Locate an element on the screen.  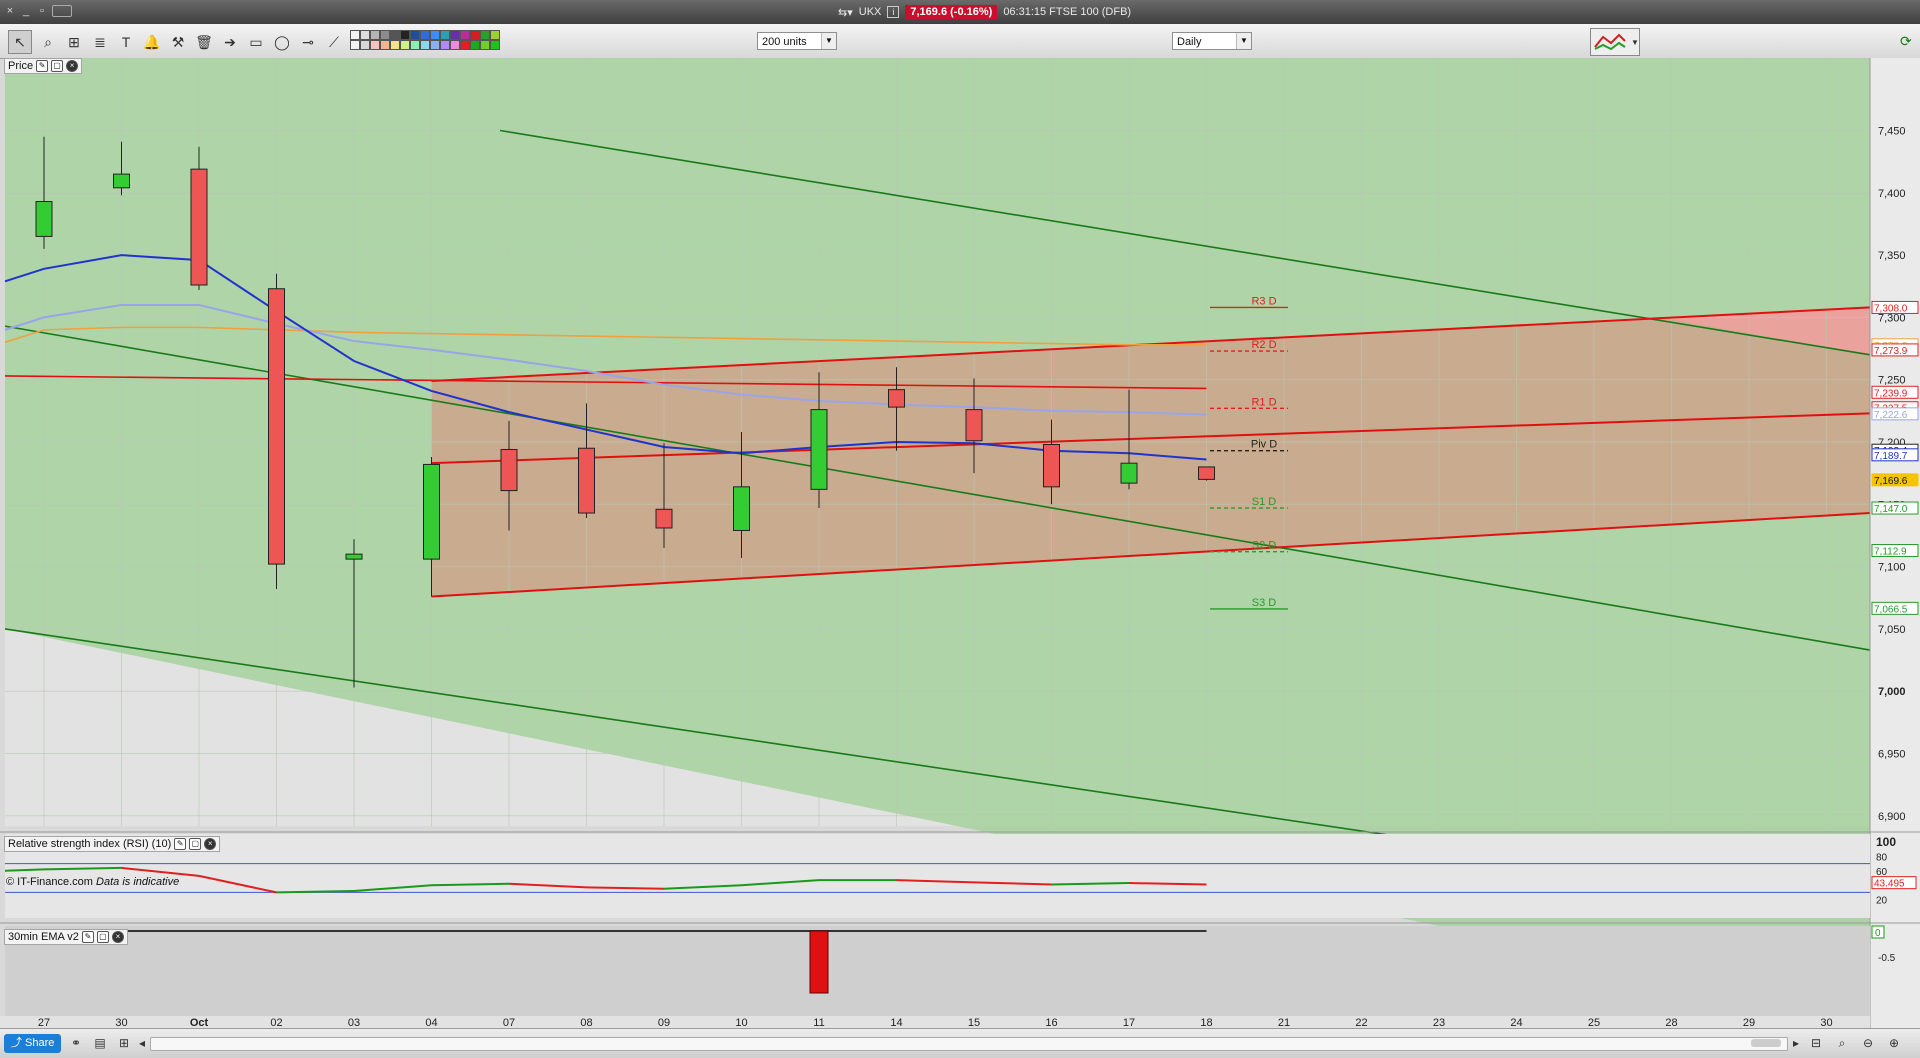
x-axis-tick: 22 is located at coordinates (1361, 1022).